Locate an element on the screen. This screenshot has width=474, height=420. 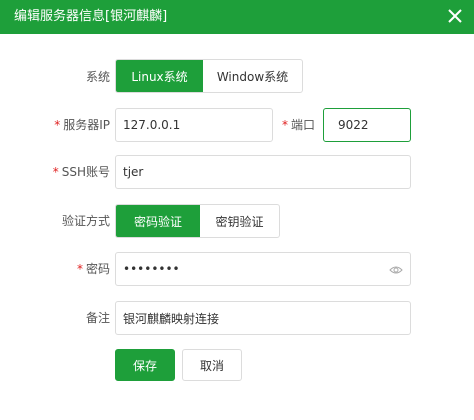
save-button: 保存 is located at coordinates (145, 365).